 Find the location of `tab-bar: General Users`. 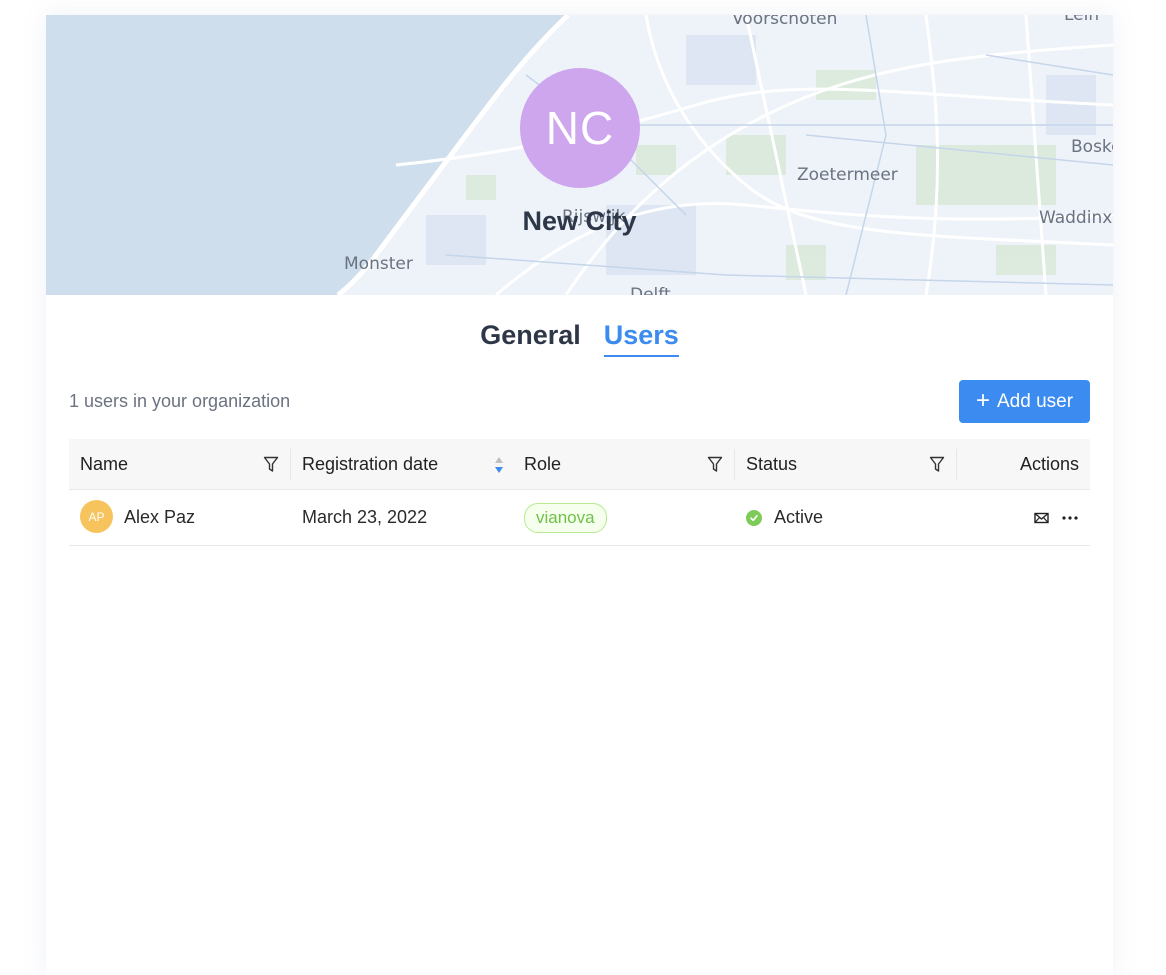

tab-bar: General Users is located at coordinates (579, 338).